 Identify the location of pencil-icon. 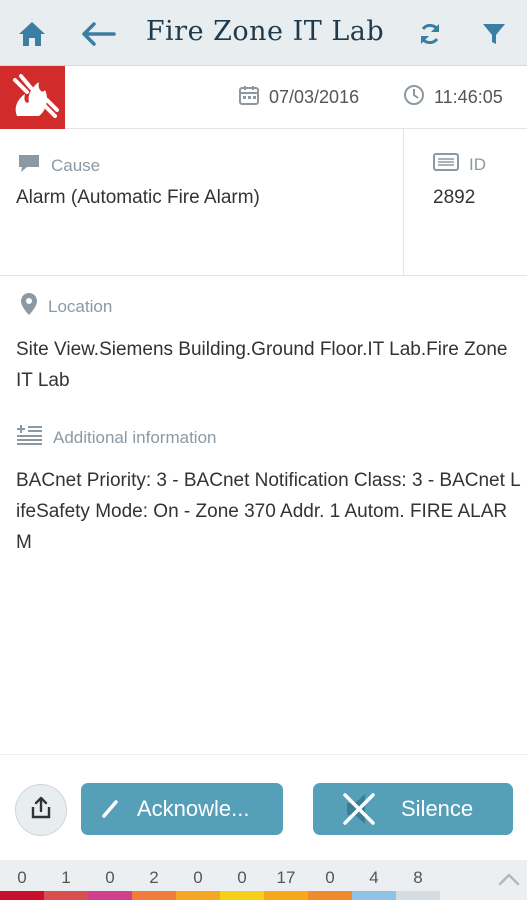
(111, 809).